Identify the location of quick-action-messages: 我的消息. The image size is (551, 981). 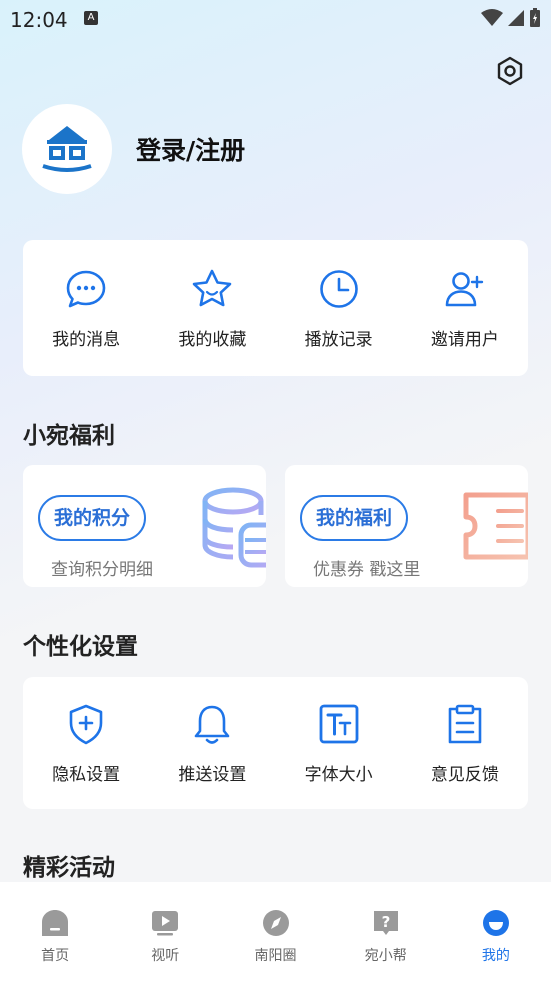
(86, 308).